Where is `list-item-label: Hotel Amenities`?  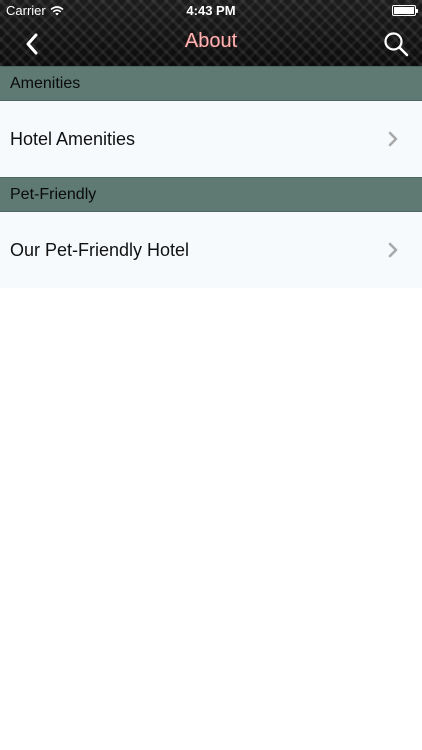 list-item-label: Hotel Amenities is located at coordinates (73, 138).